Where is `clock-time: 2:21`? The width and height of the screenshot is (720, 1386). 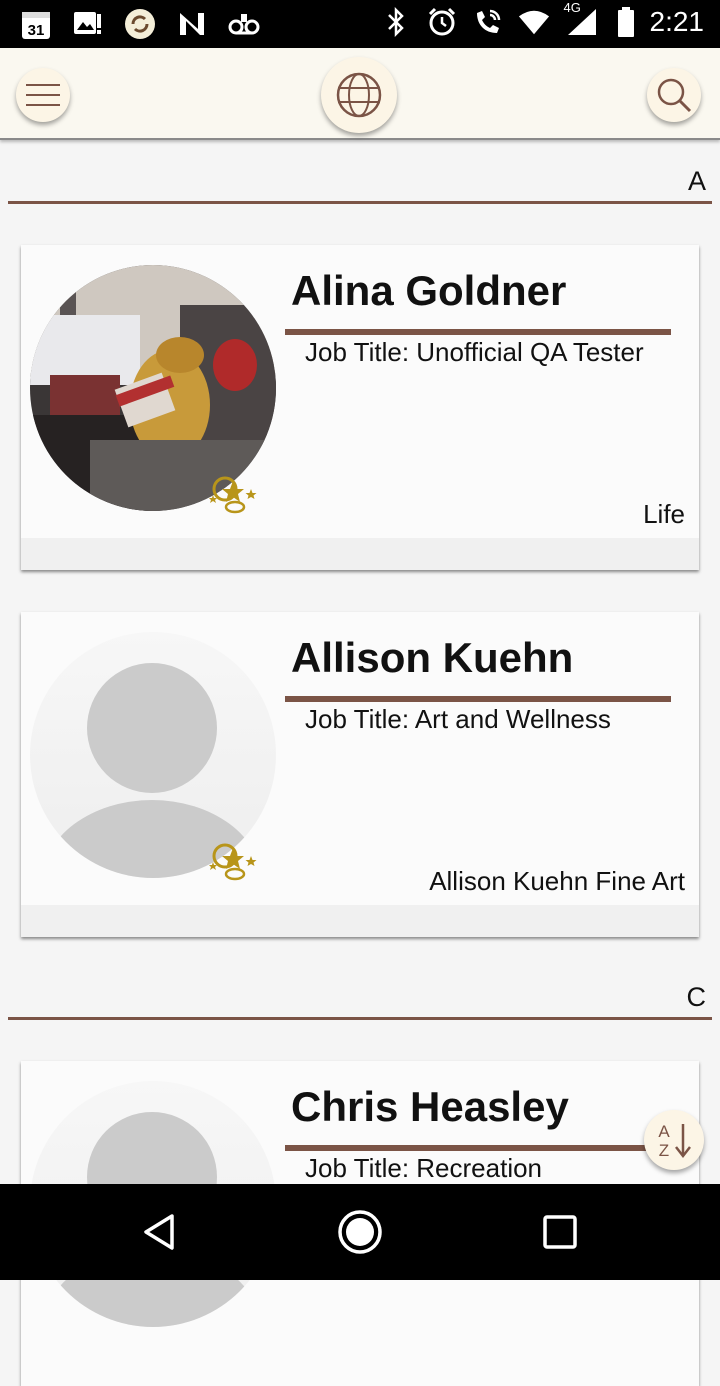
clock-time: 2:21 is located at coordinates (677, 21).